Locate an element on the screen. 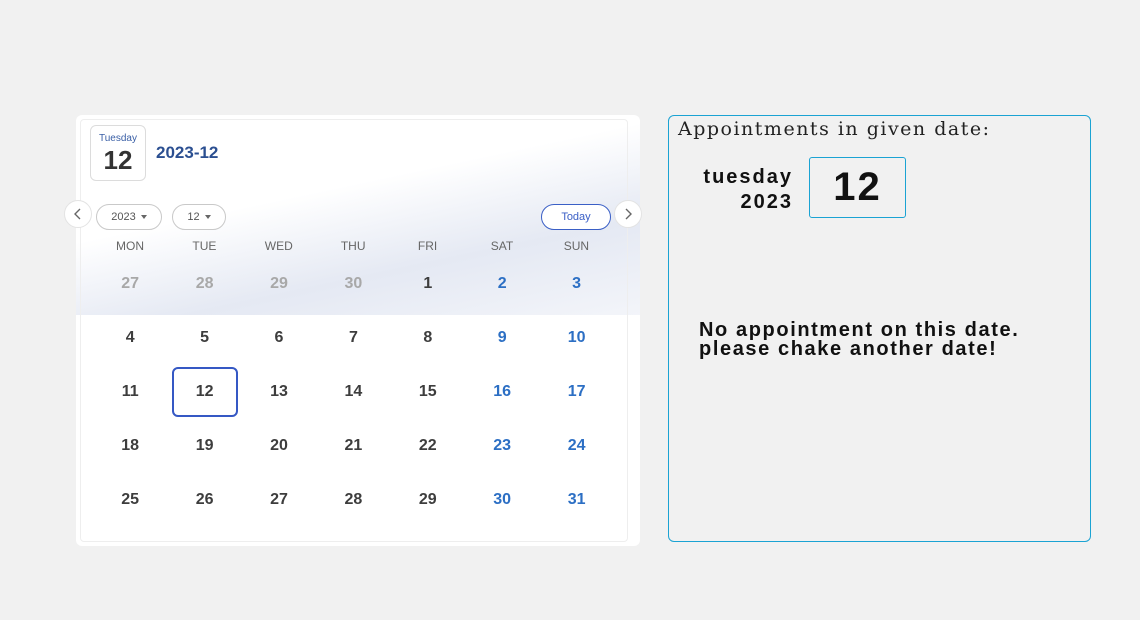 The image size is (1140, 620). day-cell: 2 is located at coordinates (502, 284).